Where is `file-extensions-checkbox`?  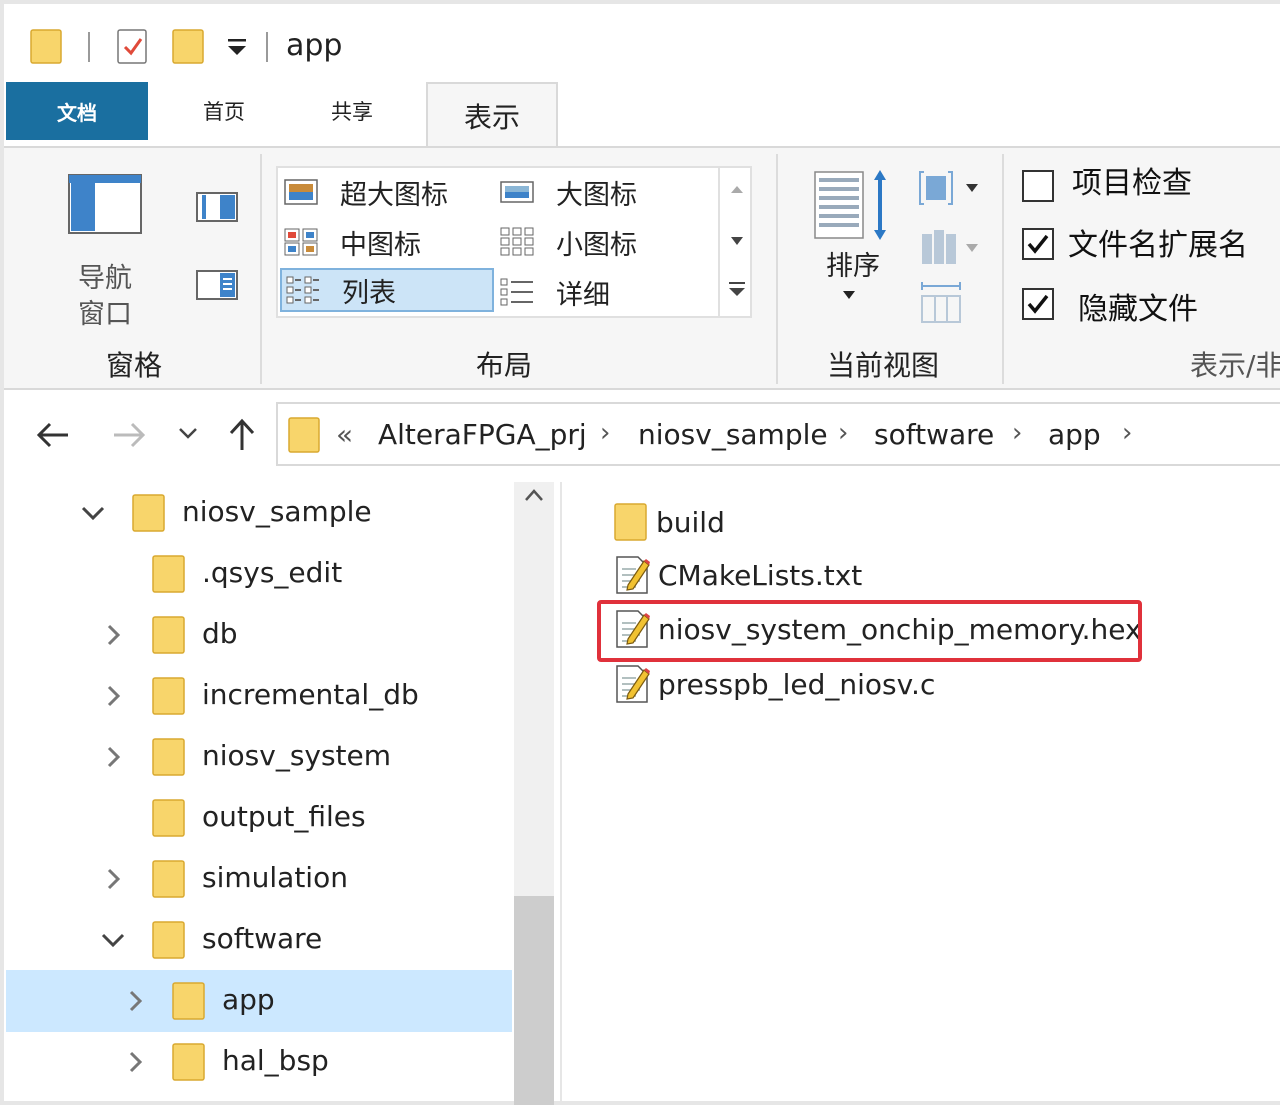
file-extensions-checkbox is located at coordinates (1038, 244).